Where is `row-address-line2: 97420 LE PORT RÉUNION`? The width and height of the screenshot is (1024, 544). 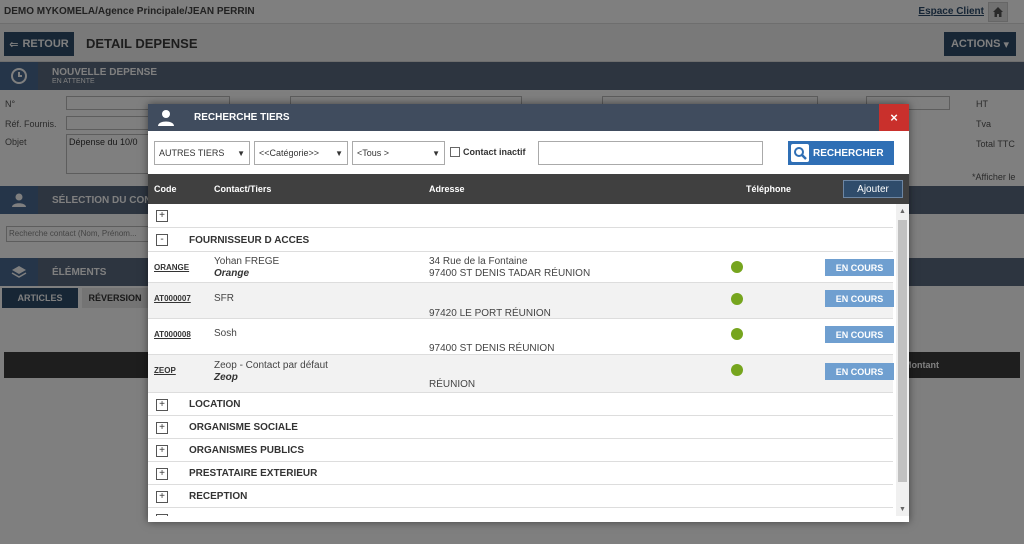 row-address-line2: 97420 LE PORT RÉUNION is located at coordinates (490, 313).